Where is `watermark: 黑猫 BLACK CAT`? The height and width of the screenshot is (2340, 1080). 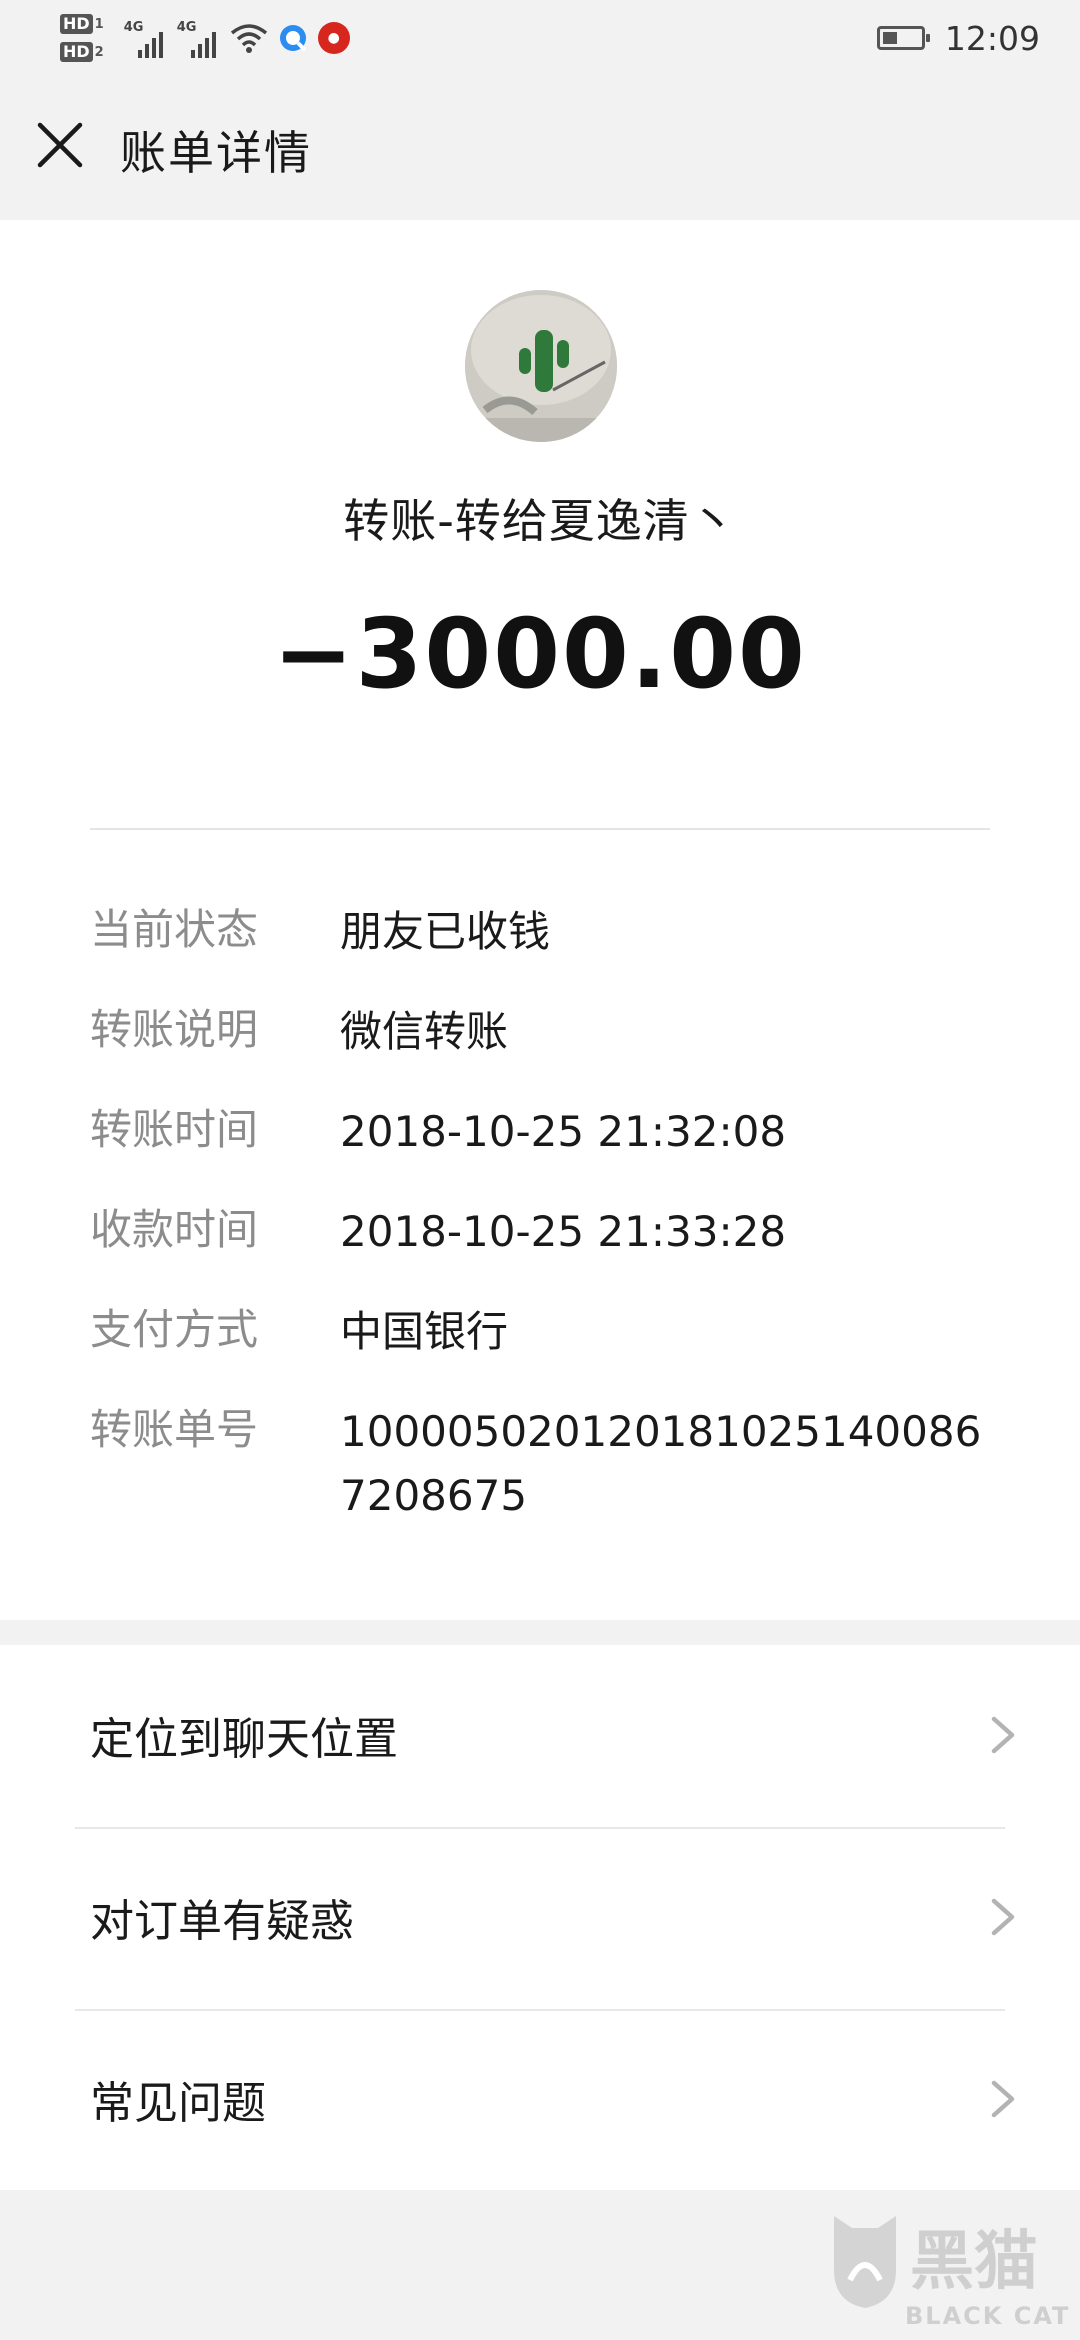 watermark: 黑猫 BLACK CAT is located at coordinates (940, 2275).